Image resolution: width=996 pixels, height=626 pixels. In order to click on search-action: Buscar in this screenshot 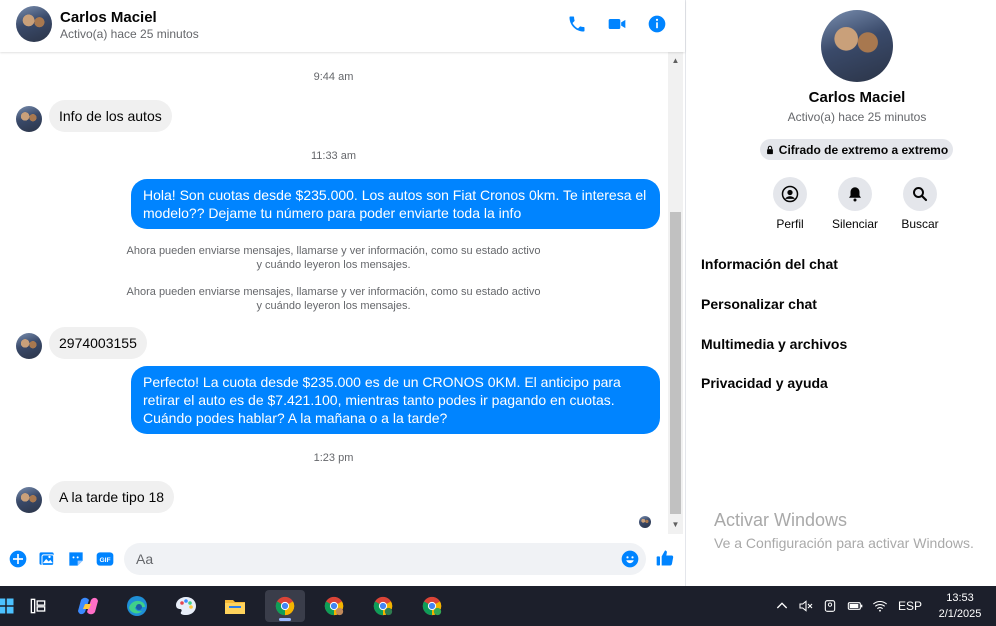, I will do `click(920, 204)`.